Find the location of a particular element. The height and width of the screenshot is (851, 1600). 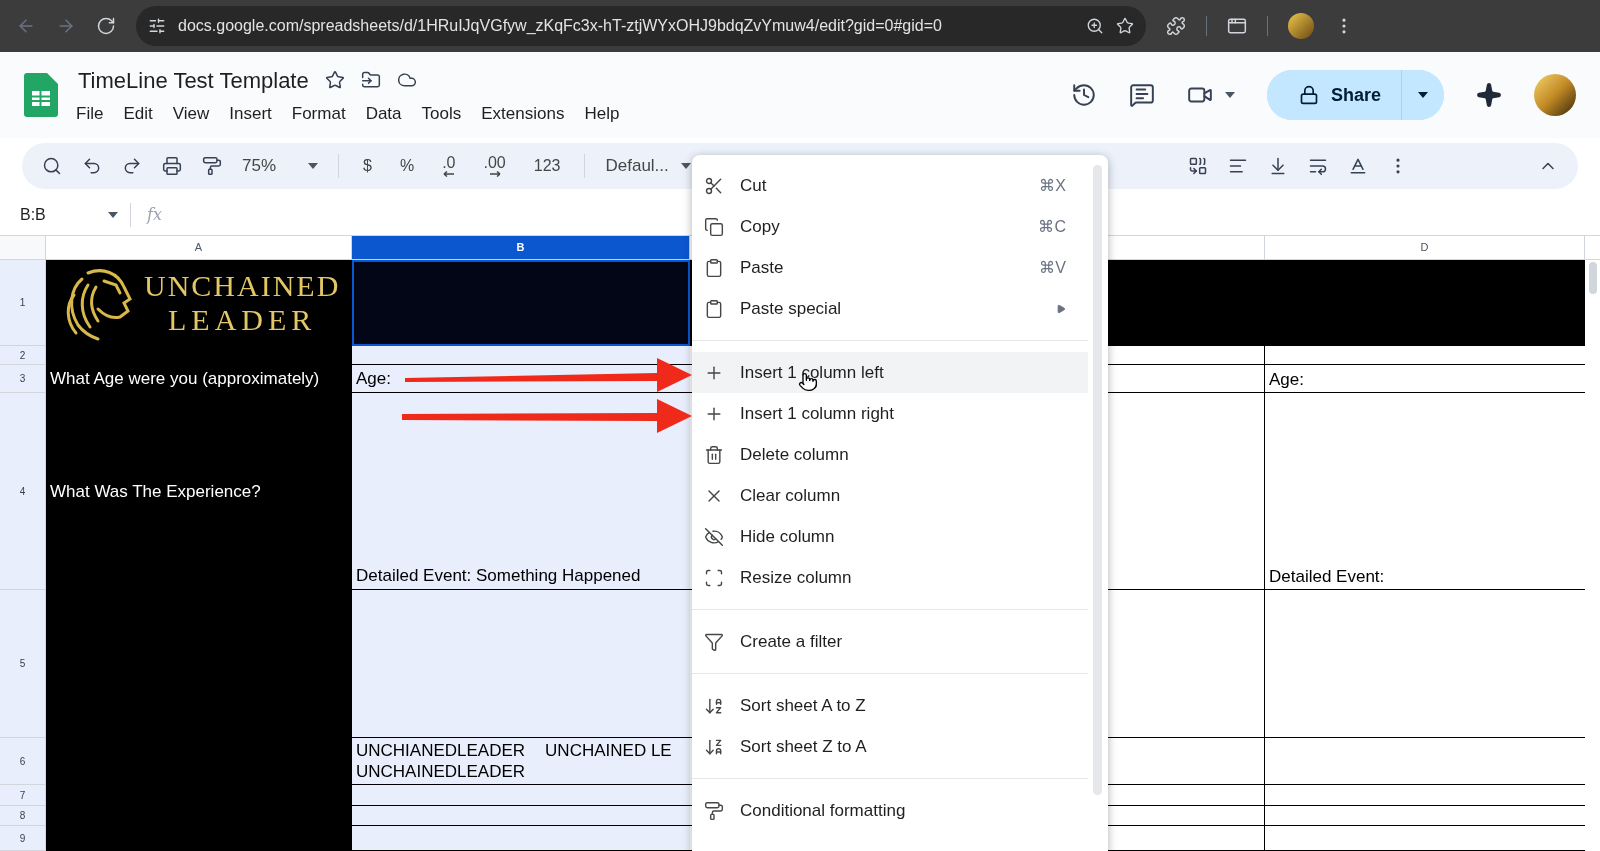

cell-text: Detailed Event: Something Happened is located at coordinates (498, 575).